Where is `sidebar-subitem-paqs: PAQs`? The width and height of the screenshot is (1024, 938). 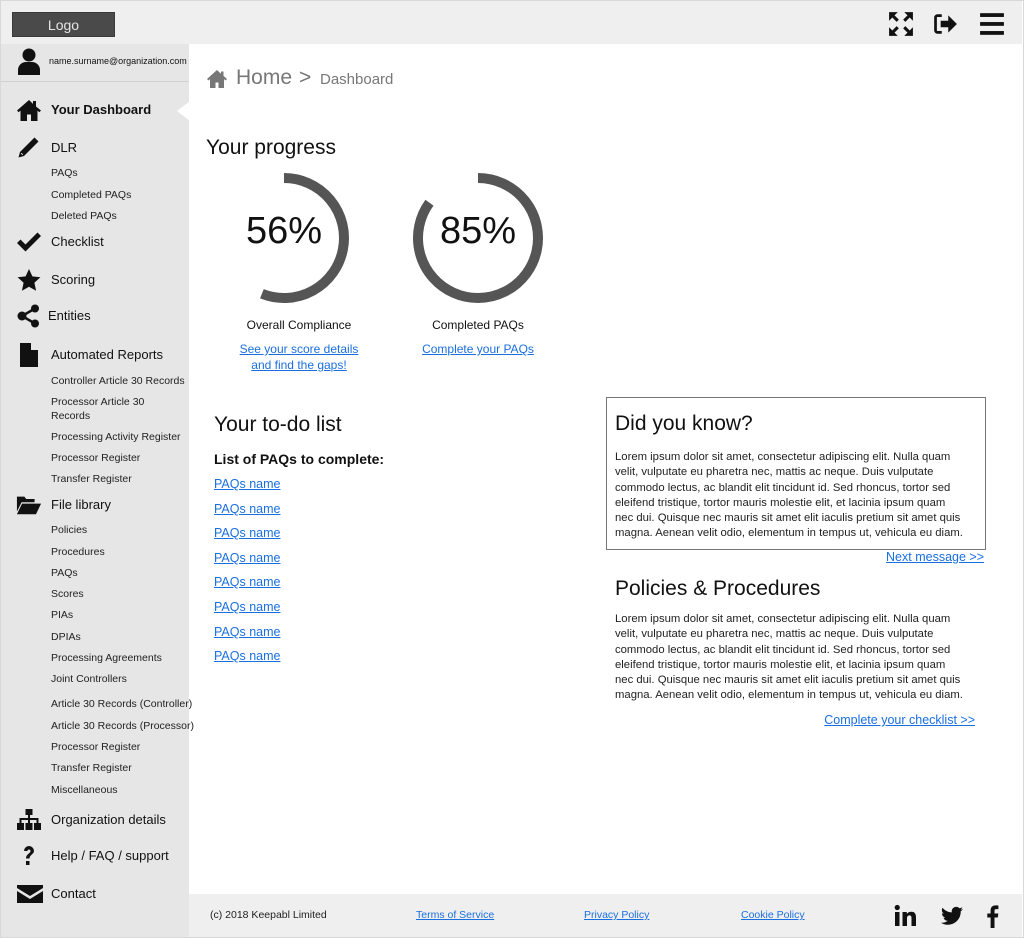
sidebar-subitem-paqs: PAQs is located at coordinates (64, 173).